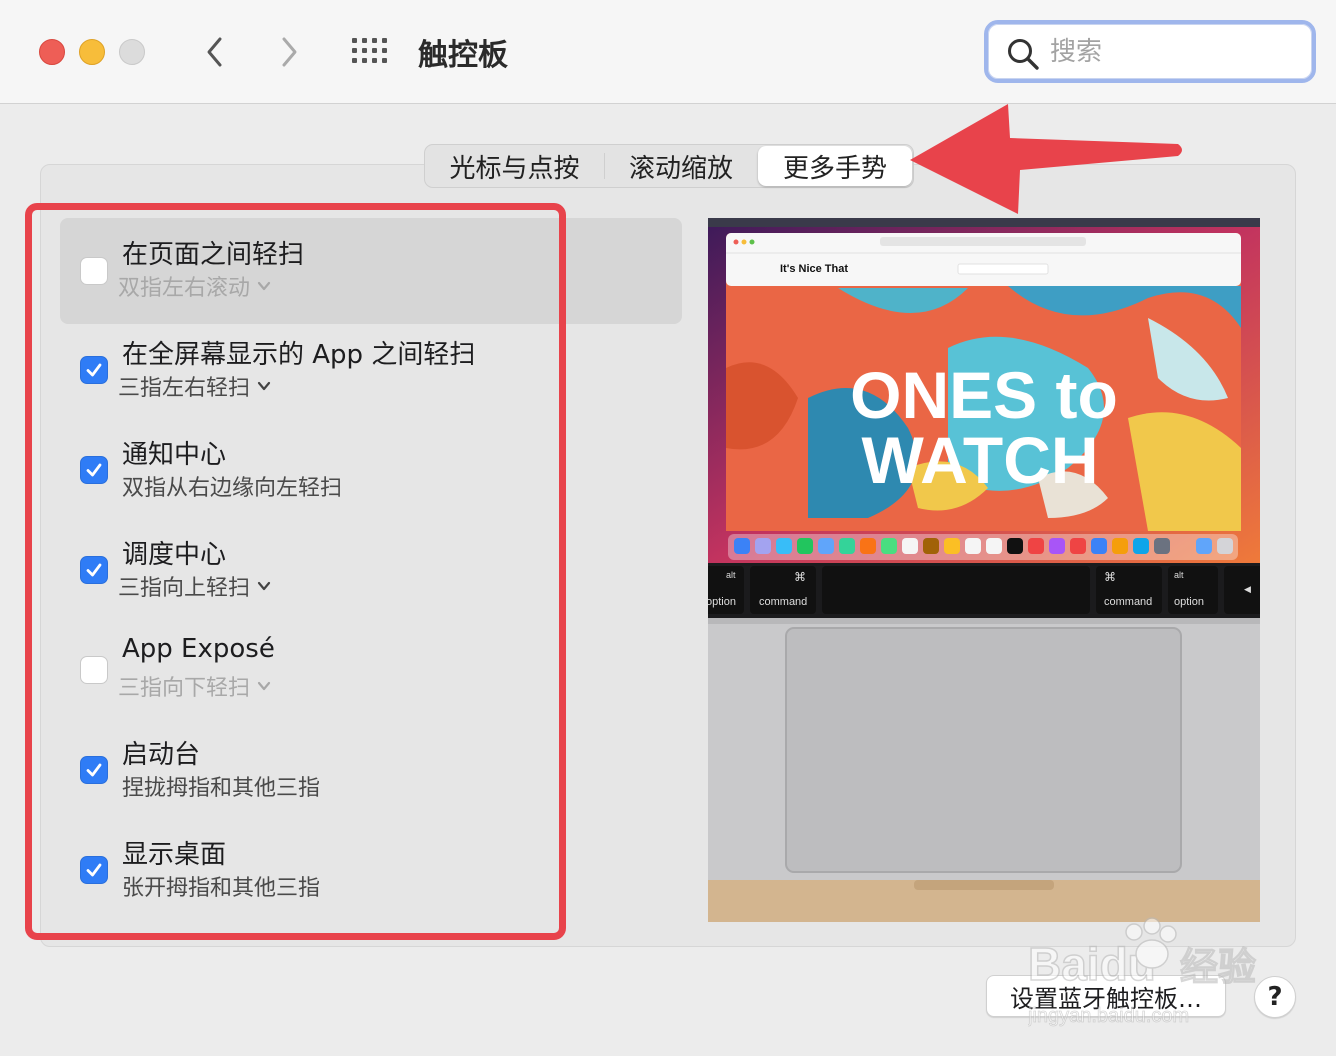  Describe the element at coordinates (1170, 52) in the screenshot. I see `search-input` at that location.